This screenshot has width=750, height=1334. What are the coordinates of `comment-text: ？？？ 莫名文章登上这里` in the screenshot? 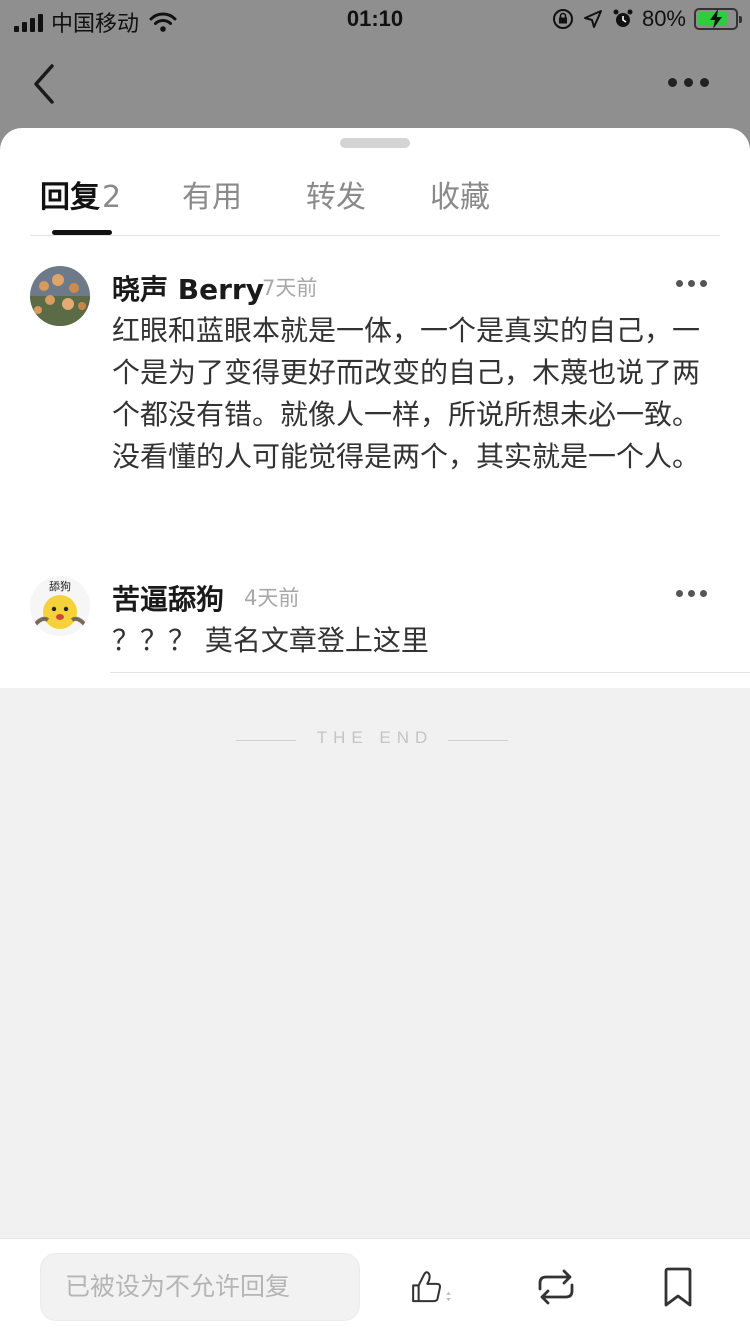 It's located at (270, 640).